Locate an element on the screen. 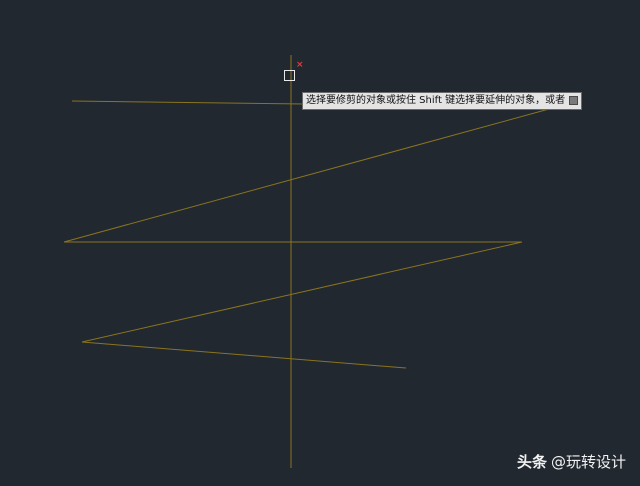 The width and height of the screenshot is (640, 486). options-icon is located at coordinates (573, 100).